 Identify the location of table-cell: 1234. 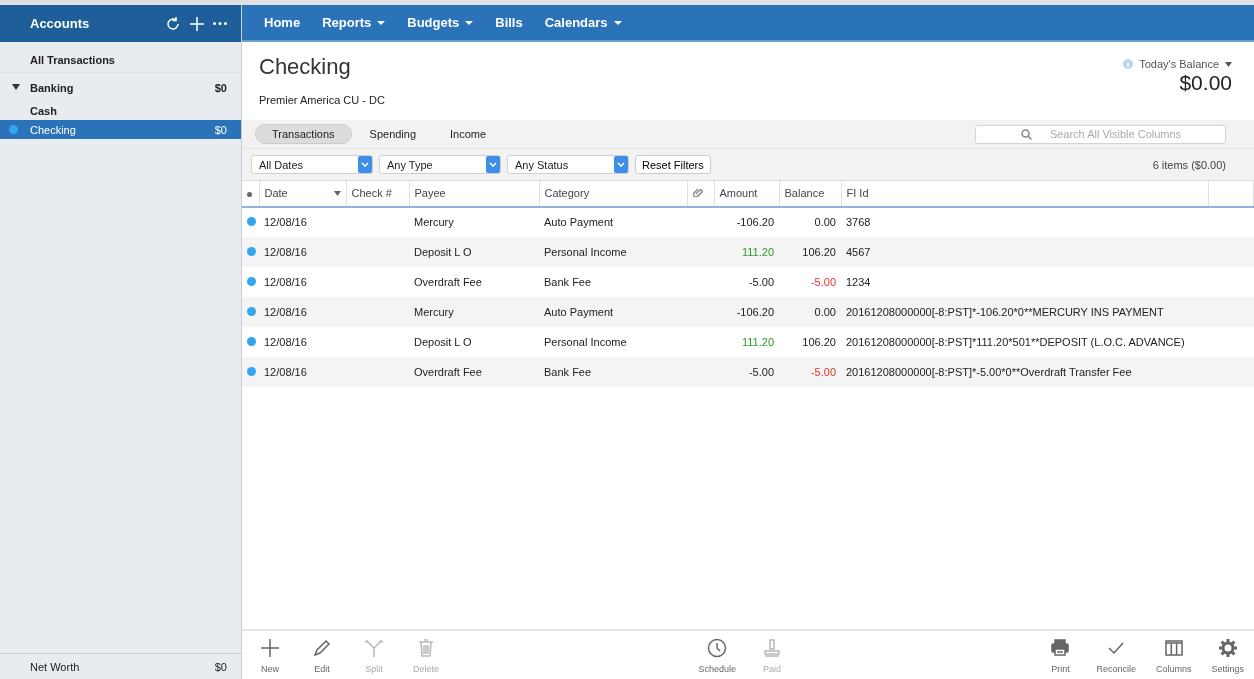
(858, 281).